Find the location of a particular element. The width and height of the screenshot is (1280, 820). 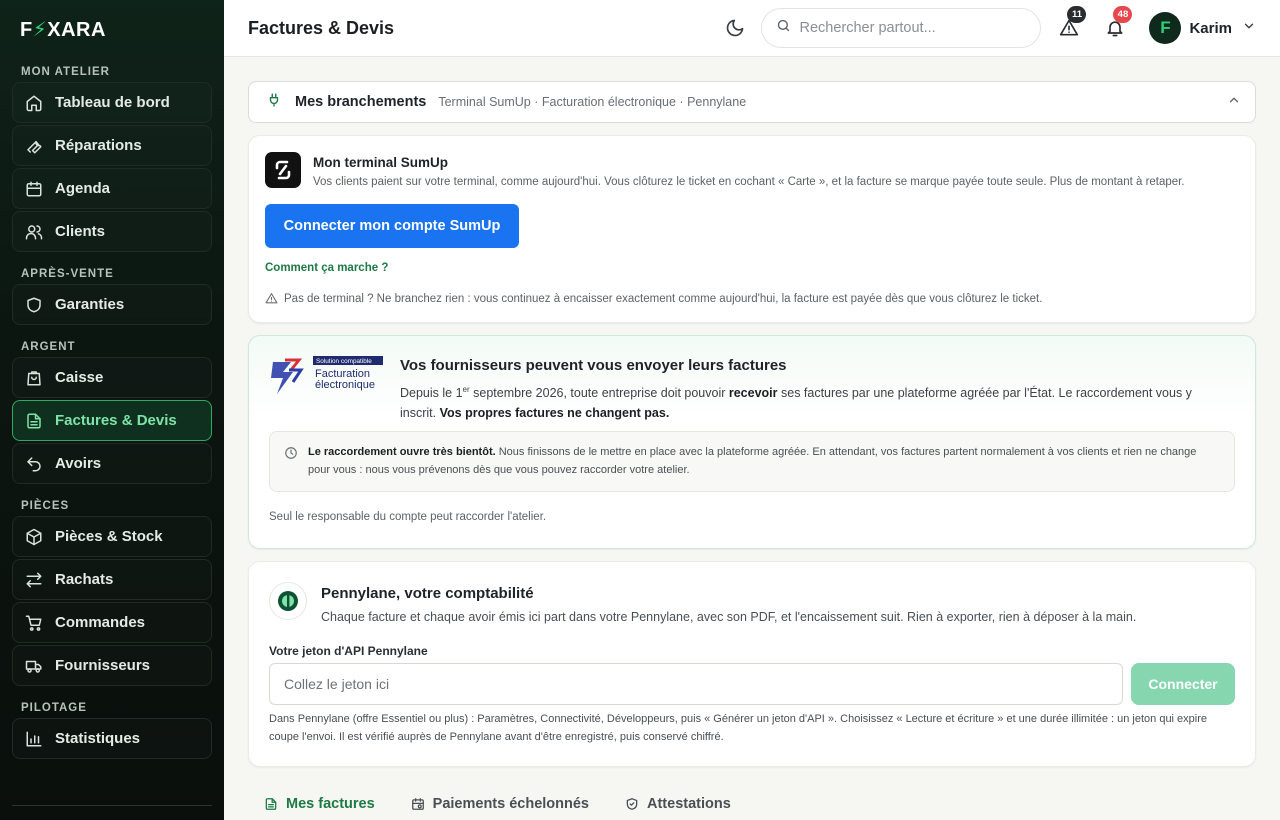

sidebar-item-reparations: Réparations is located at coordinates (112, 145).